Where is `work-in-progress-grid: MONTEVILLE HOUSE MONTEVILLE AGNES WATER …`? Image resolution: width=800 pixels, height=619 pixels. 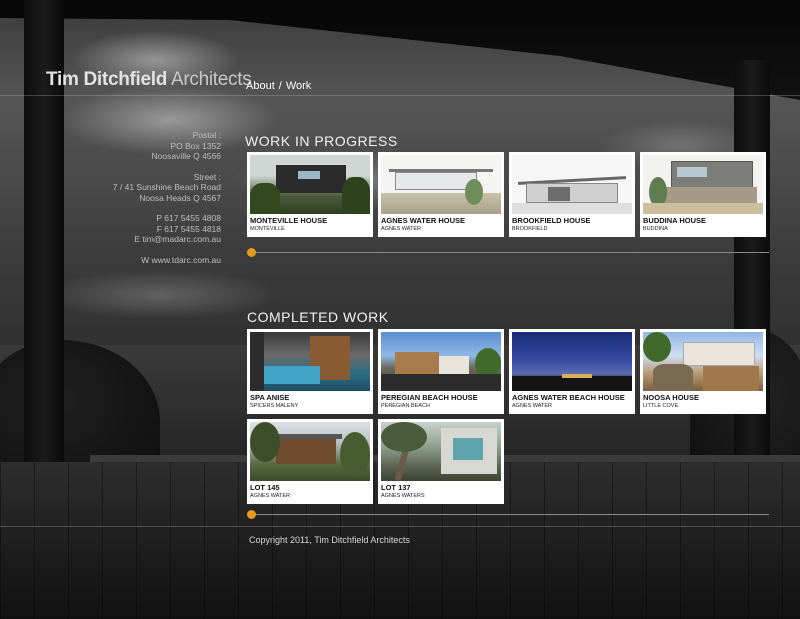
work-in-progress-grid: MONTEVILLE HOUSE MONTEVILLE AGNES WATER … is located at coordinates (506, 194).